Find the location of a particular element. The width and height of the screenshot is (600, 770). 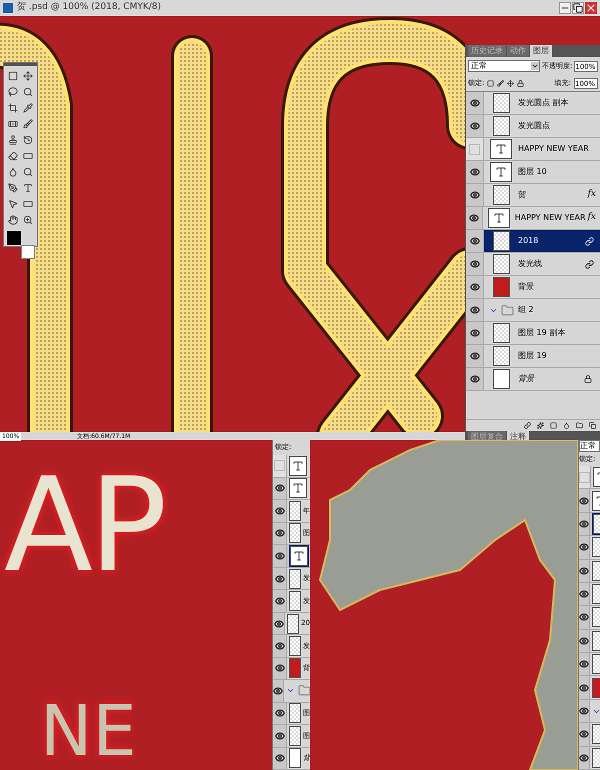

layer-row: 发光圆点 is located at coordinates (533, 126).